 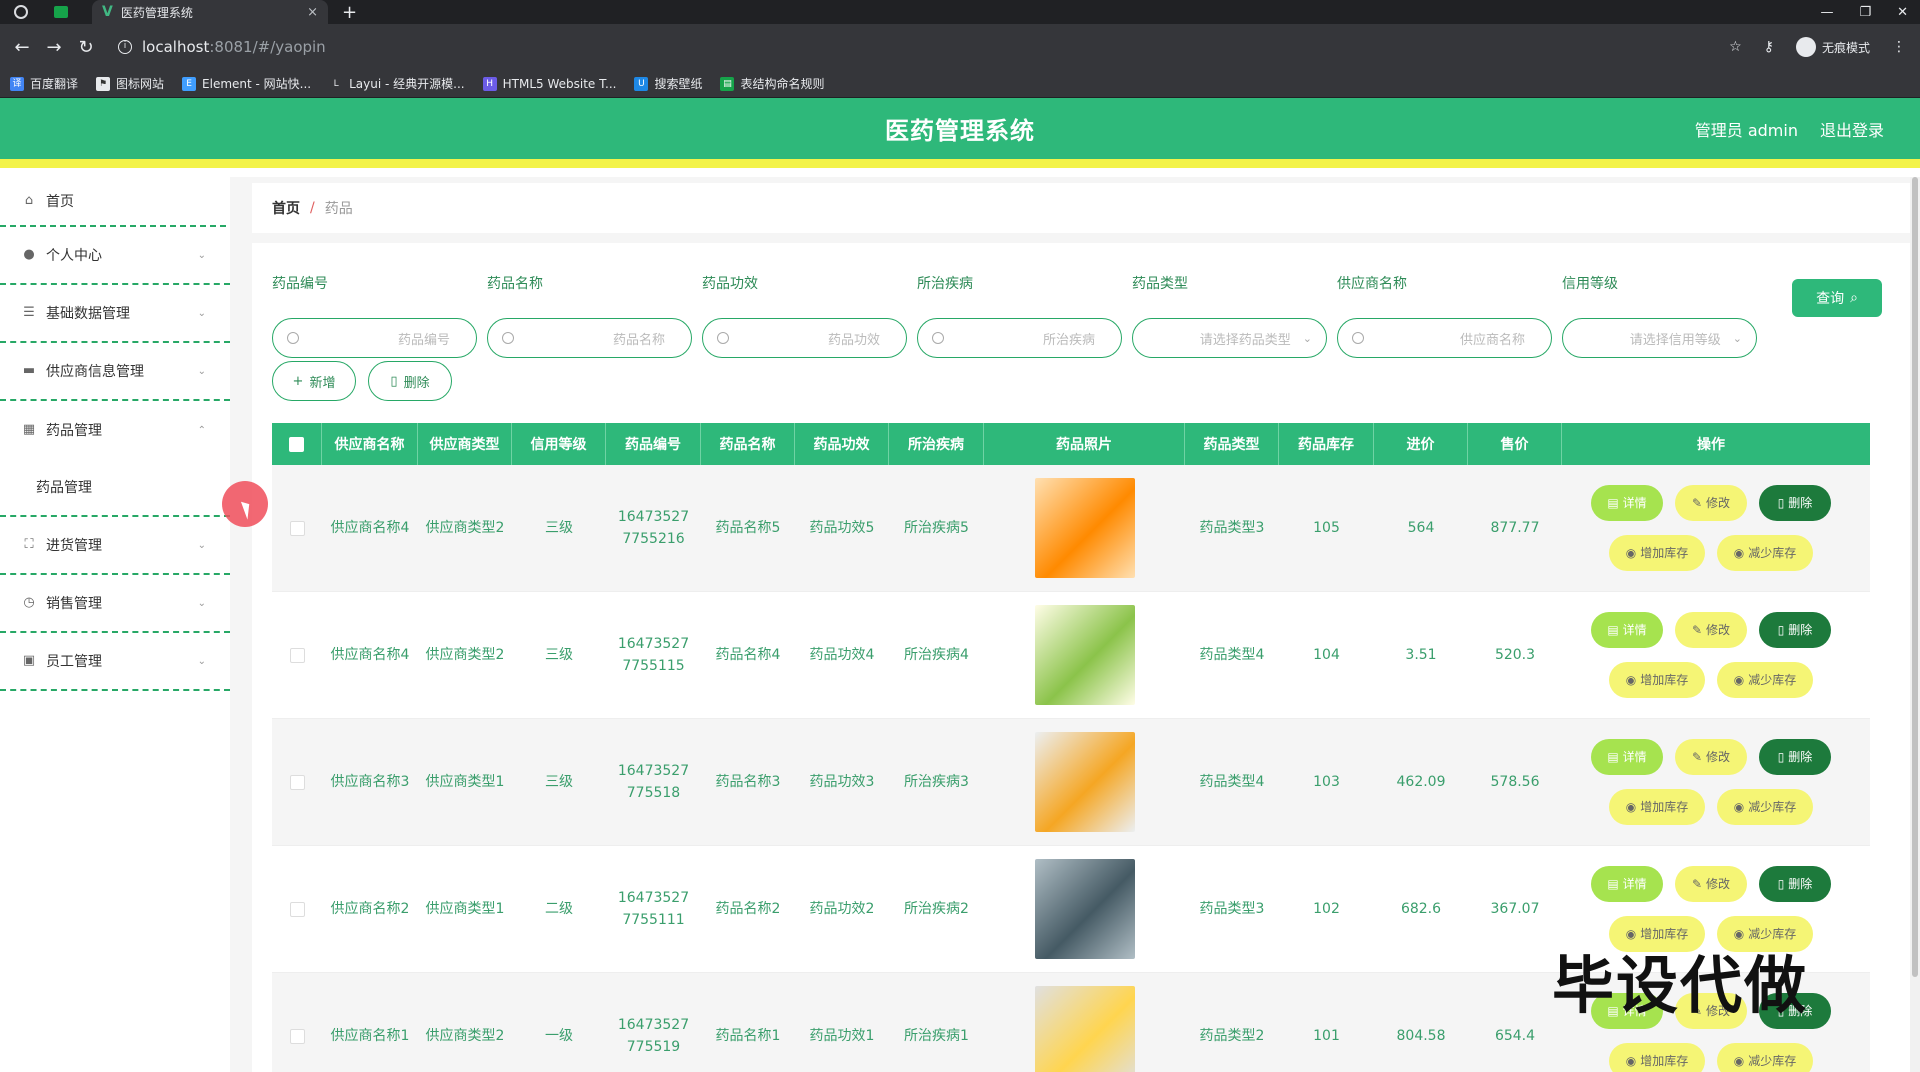 What do you see at coordinates (559, 444) in the screenshot?
I see `column-header: 信用等级` at bounding box center [559, 444].